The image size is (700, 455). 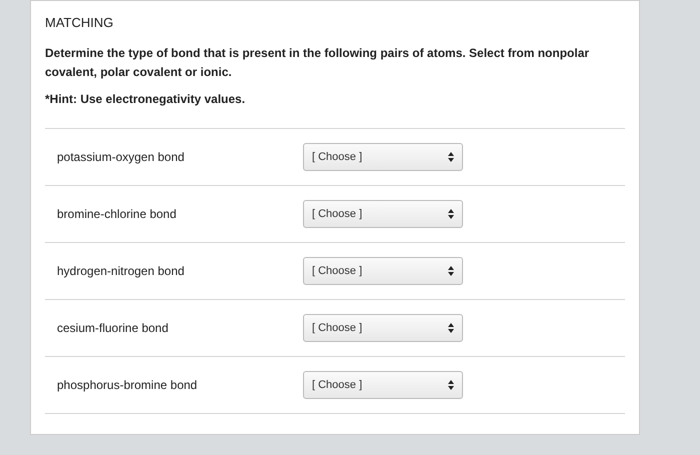 What do you see at coordinates (145, 99) in the screenshot?
I see `hint-text: *Hint: Use electronegativity values.` at bounding box center [145, 99].